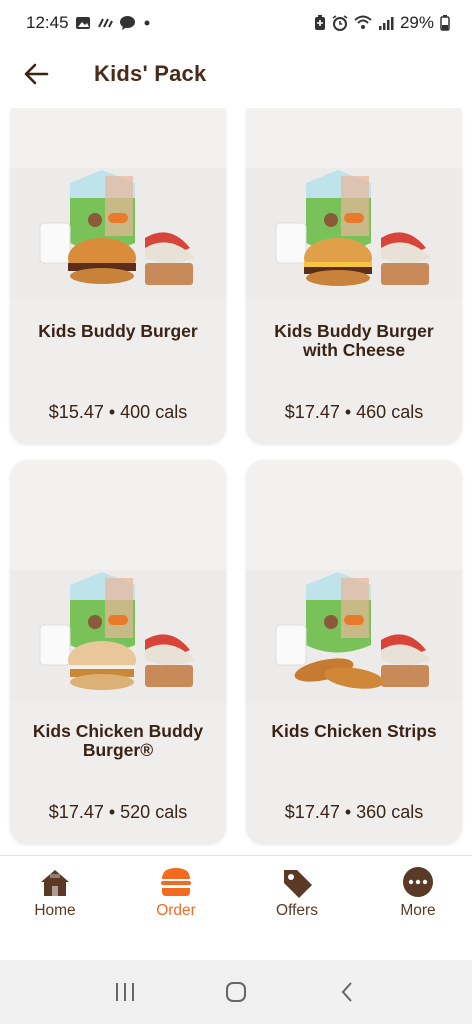  What do you see at coordinates (354, 340) in the screenshot?
I see `product-name: Kids Buddy Burger with Cheese` at bounding box center [354, 340].